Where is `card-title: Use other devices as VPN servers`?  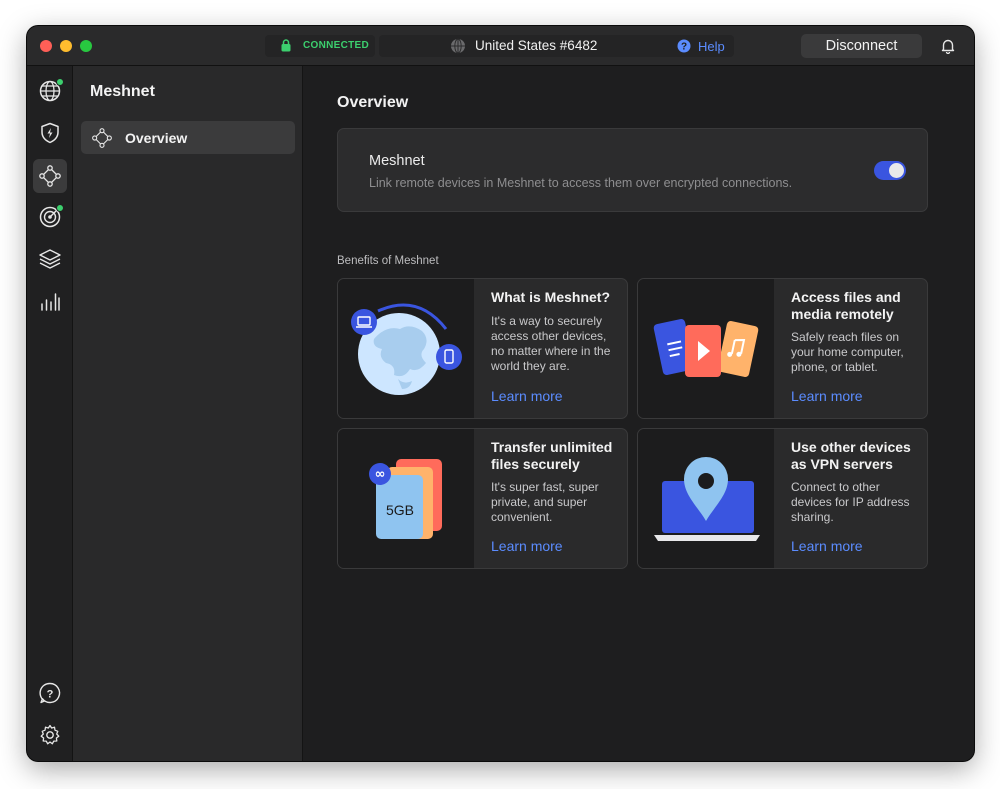 card-title: Use other devices as VPN servers is located at coordinates (851, 455).